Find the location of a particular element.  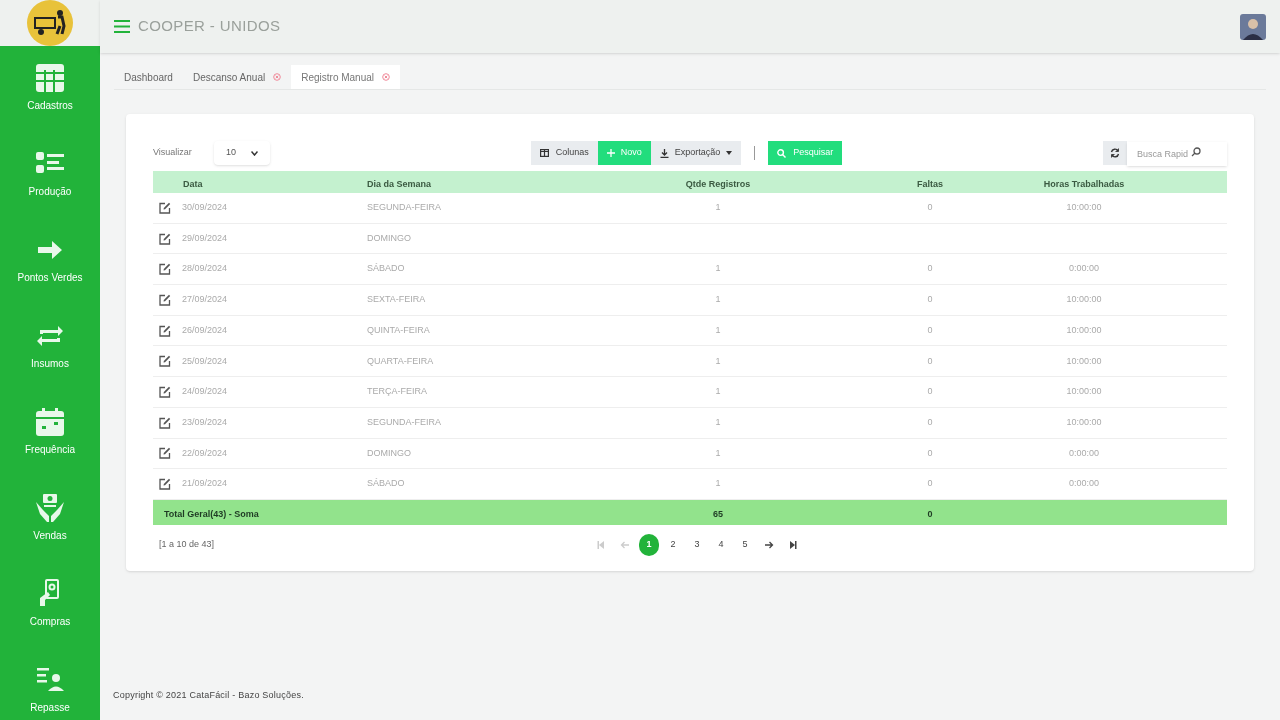

refresh-icon is located at coordinates (1115, 153).